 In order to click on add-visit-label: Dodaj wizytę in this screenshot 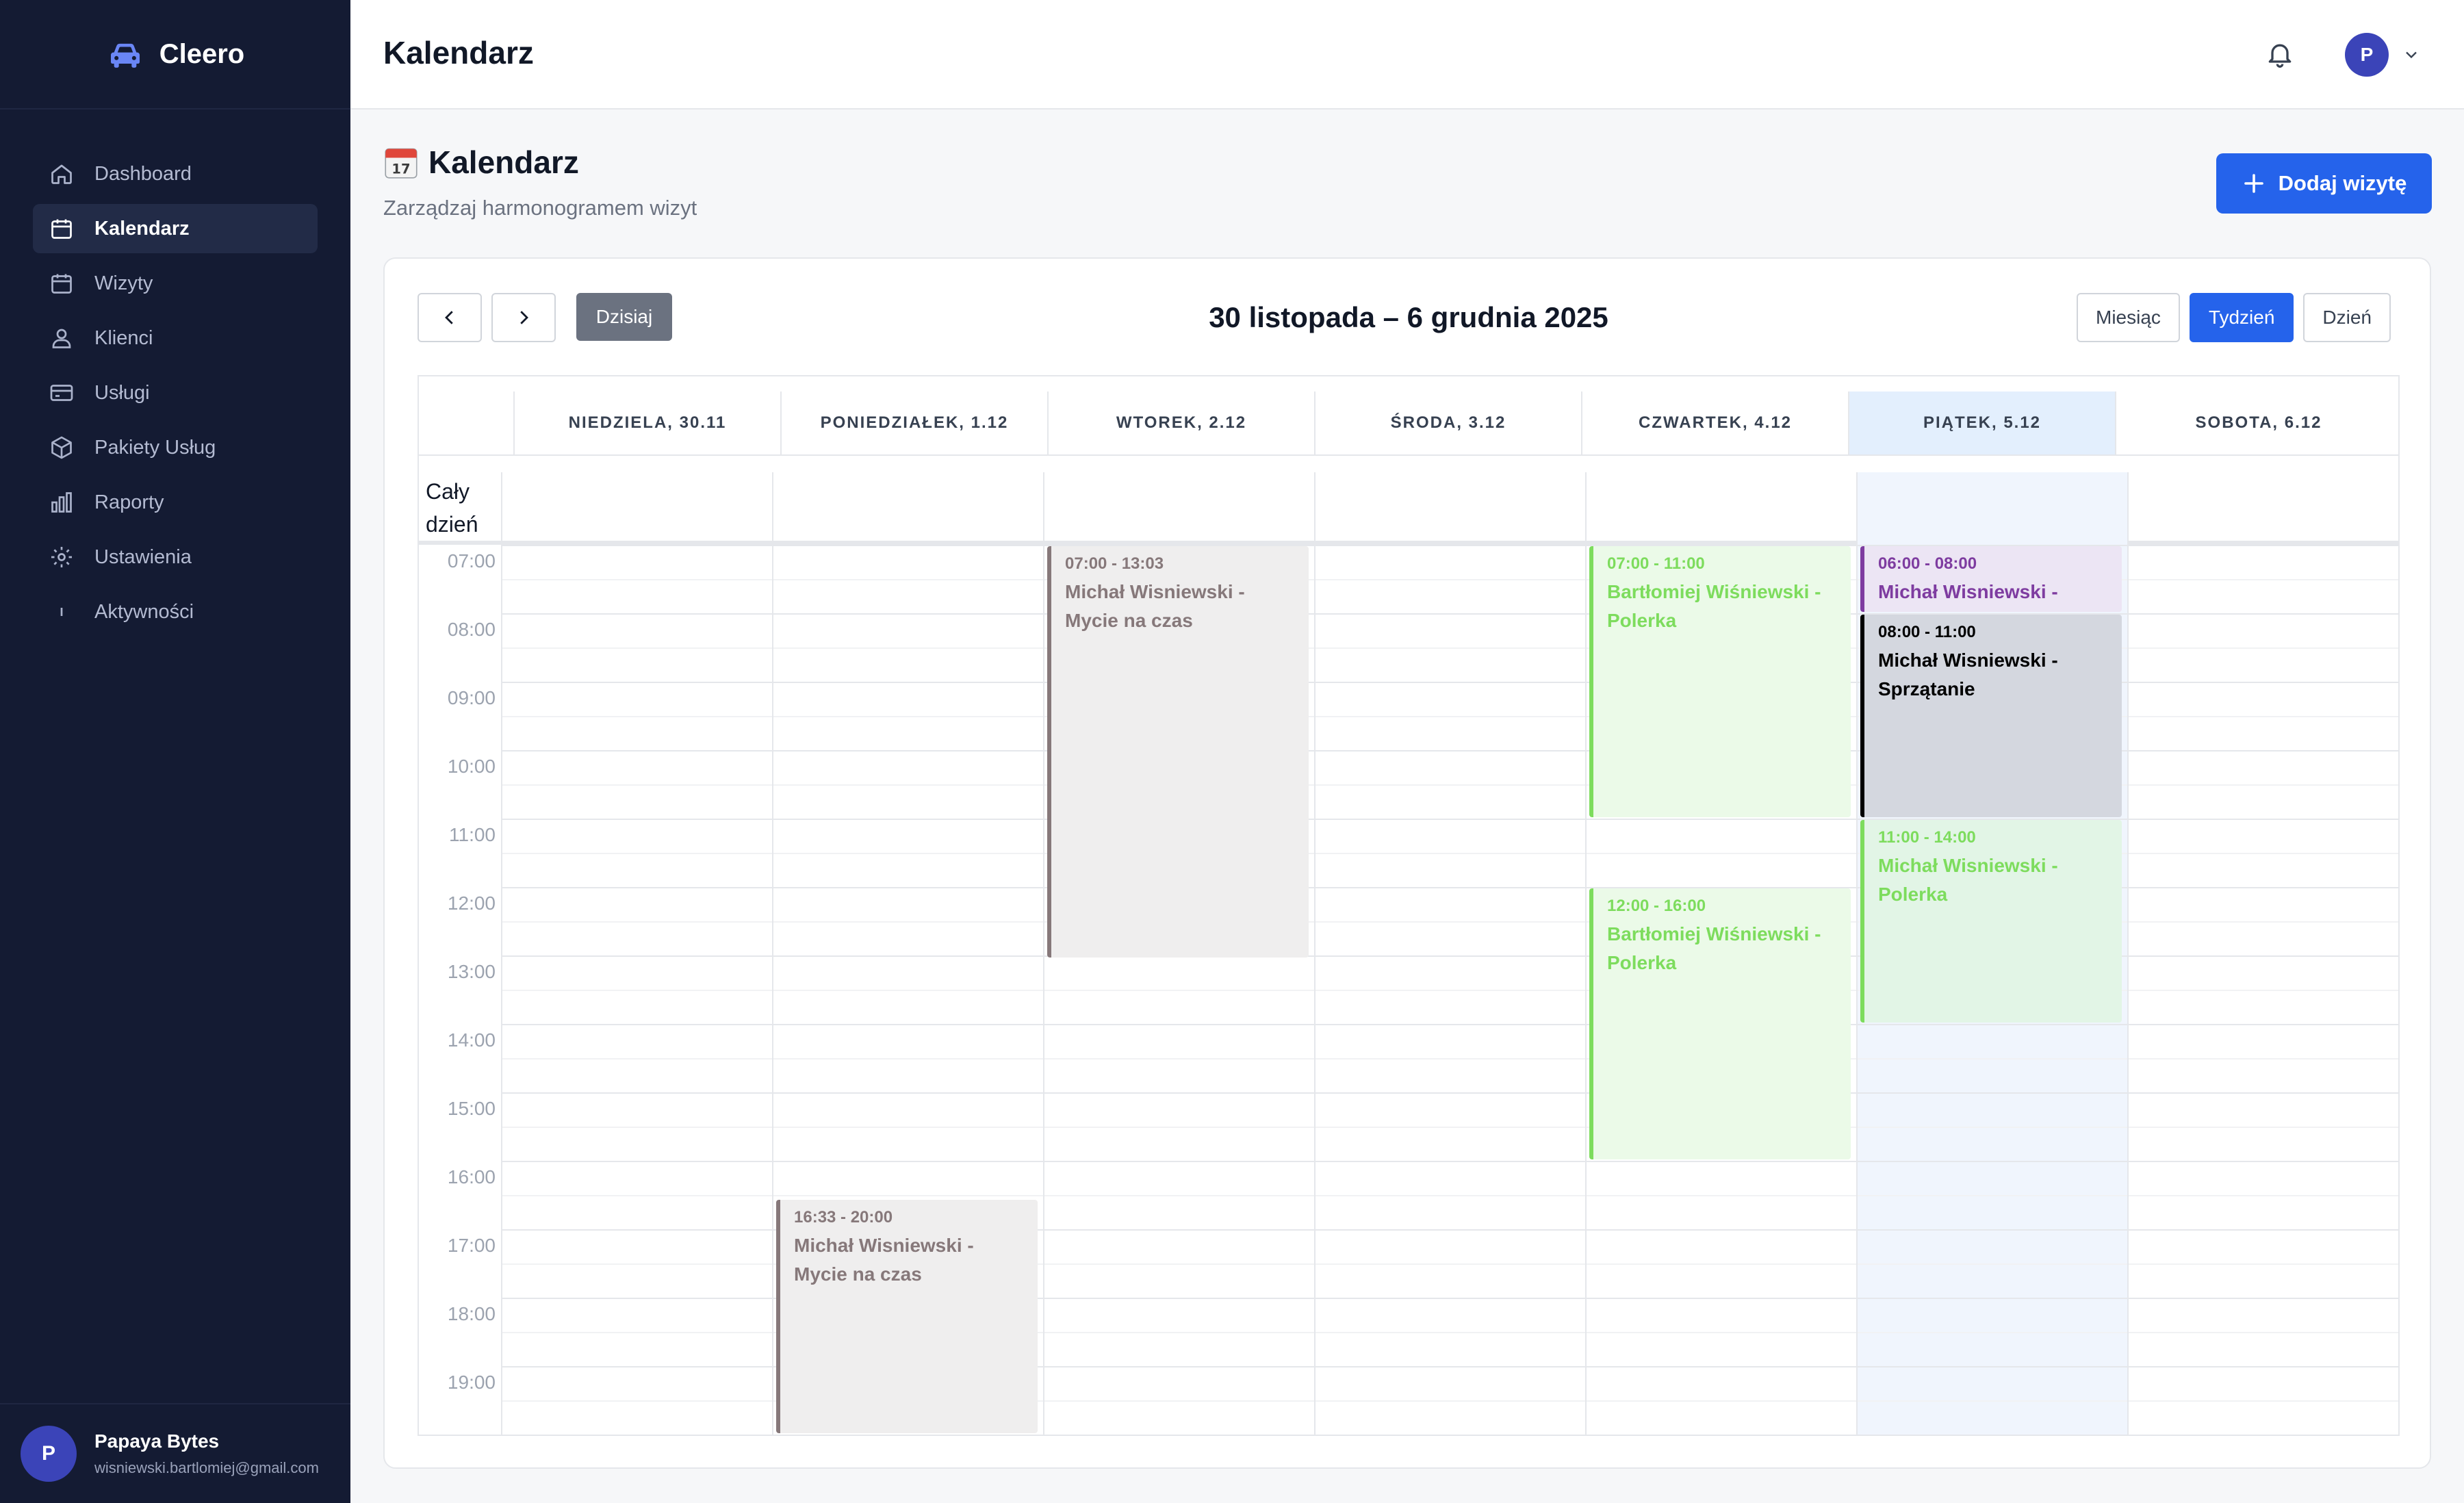, I will do `click(2342, 183)`.